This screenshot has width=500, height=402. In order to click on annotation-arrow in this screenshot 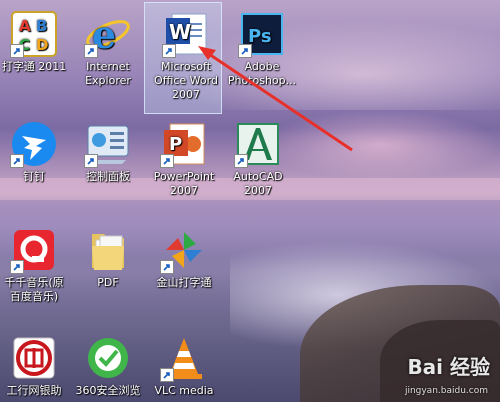, I will do `click(275, 99)`.